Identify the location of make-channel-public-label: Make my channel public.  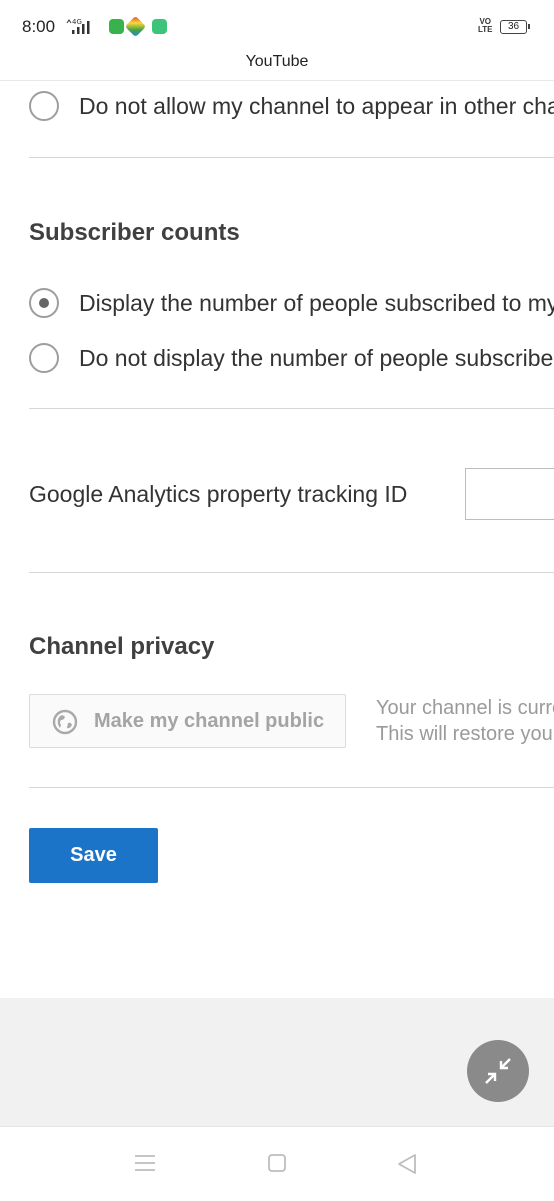
(209, 721).